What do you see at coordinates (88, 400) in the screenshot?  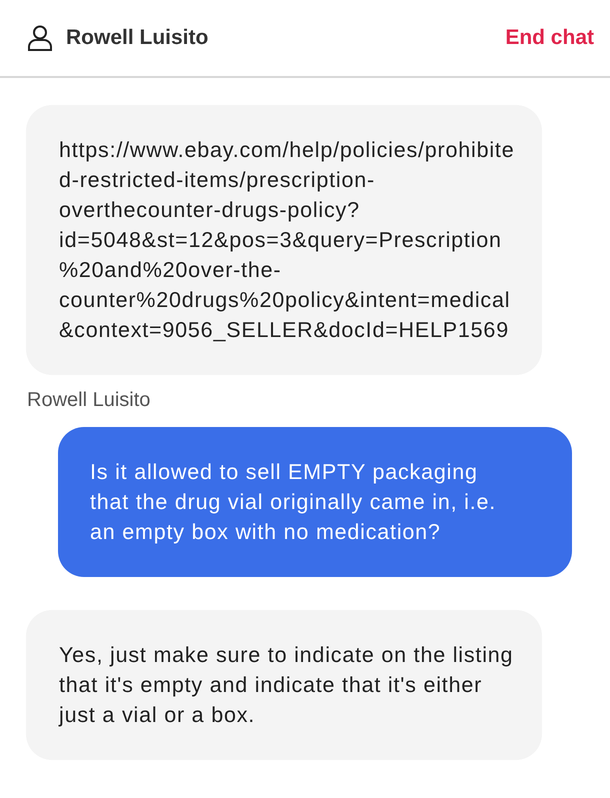 I see `sender-name: Rowell Luisito` at bounding box center [88, 400].